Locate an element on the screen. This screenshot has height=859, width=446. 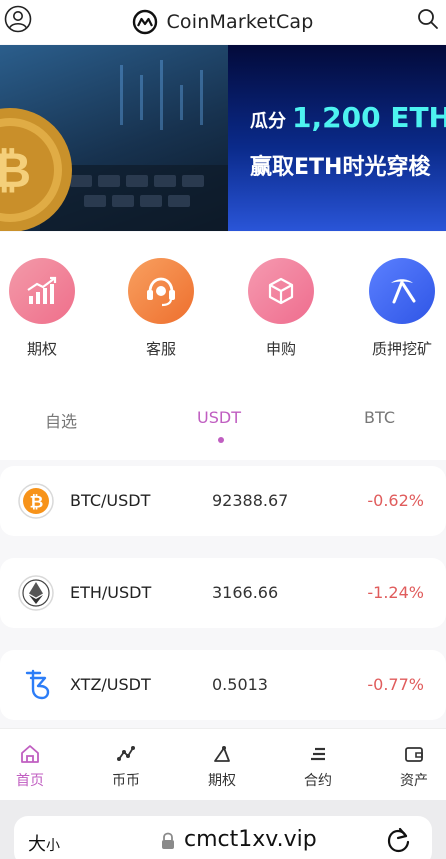
market-tabs: 自选 USDT BTC is located at coordinates (223, 416).